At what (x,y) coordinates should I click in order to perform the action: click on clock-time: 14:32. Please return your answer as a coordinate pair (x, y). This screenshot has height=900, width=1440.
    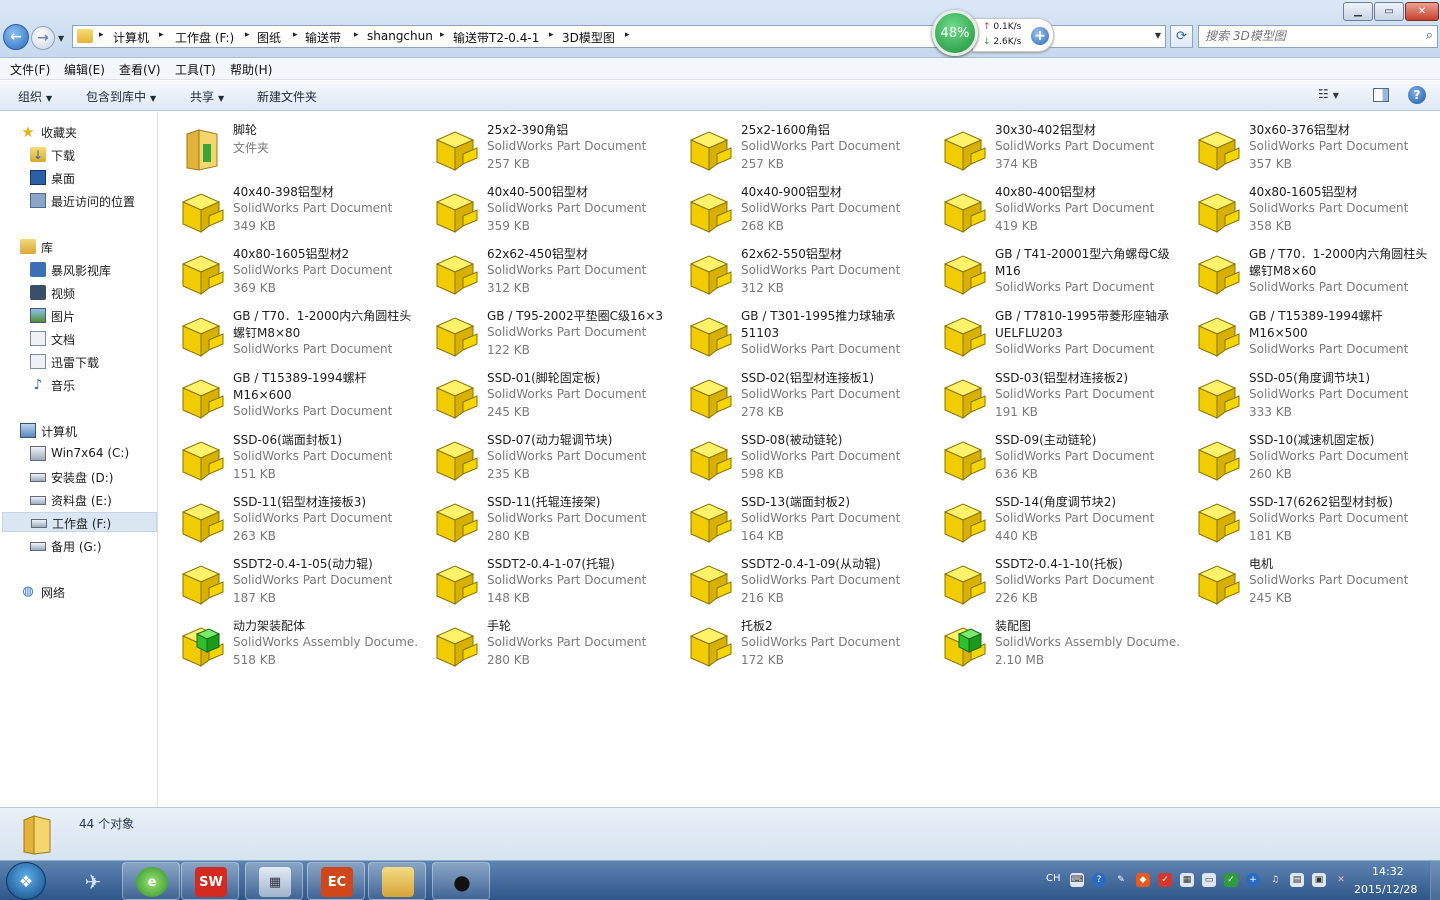
    Looking at the image, I should click on (1388, 871).